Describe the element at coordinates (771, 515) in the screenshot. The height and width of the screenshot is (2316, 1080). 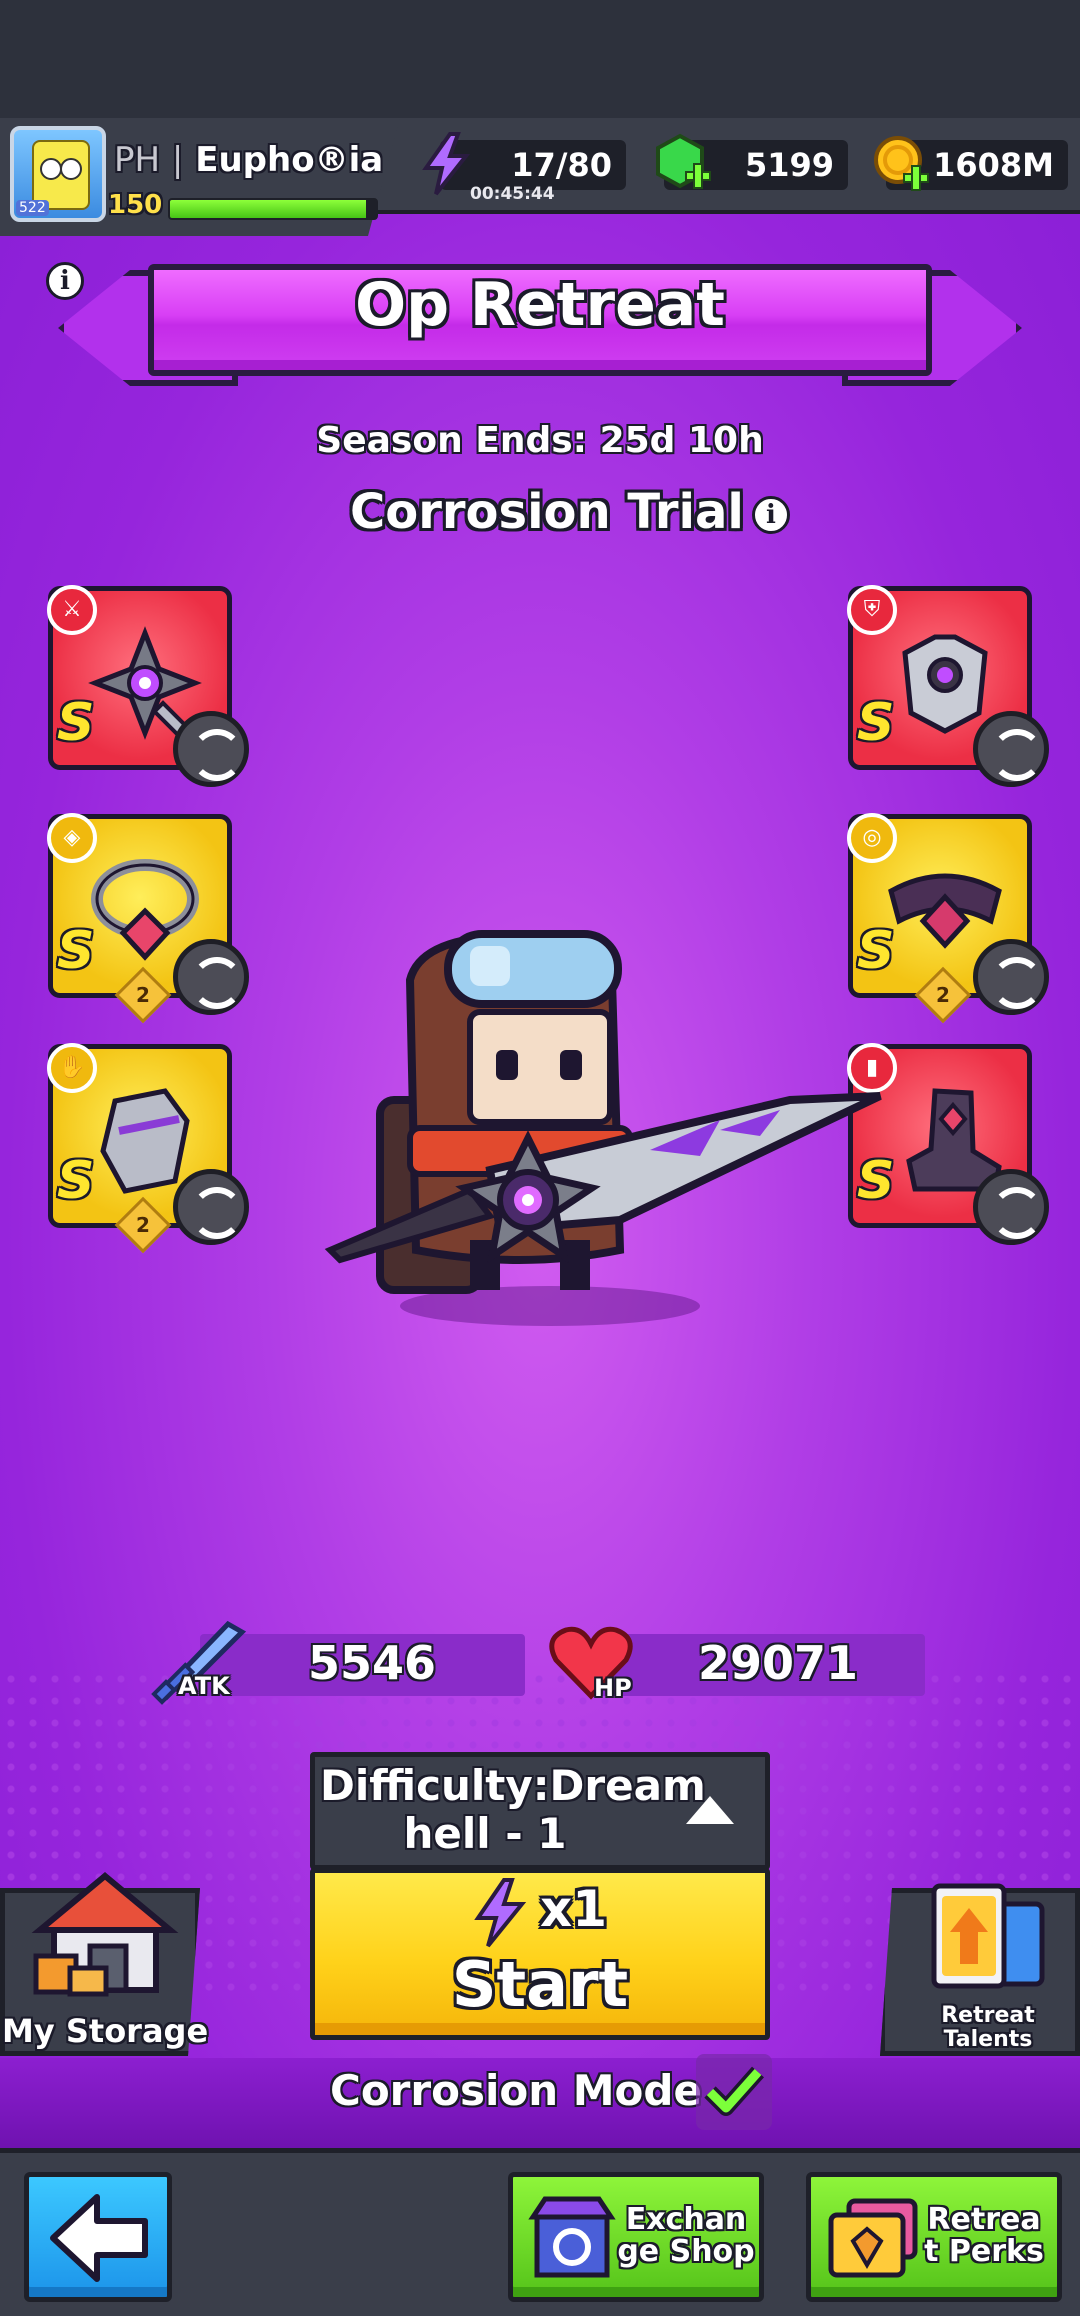
I see `mode-info-icon: i` at that location.